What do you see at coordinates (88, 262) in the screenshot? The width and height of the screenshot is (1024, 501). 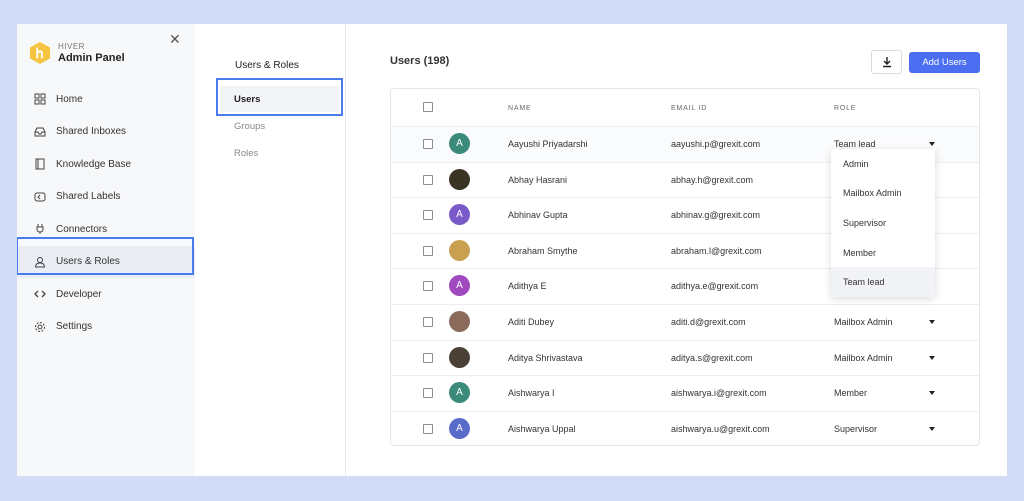 I see `sidebar-item-label: Users & Roles` at bounding box center [88, 262].